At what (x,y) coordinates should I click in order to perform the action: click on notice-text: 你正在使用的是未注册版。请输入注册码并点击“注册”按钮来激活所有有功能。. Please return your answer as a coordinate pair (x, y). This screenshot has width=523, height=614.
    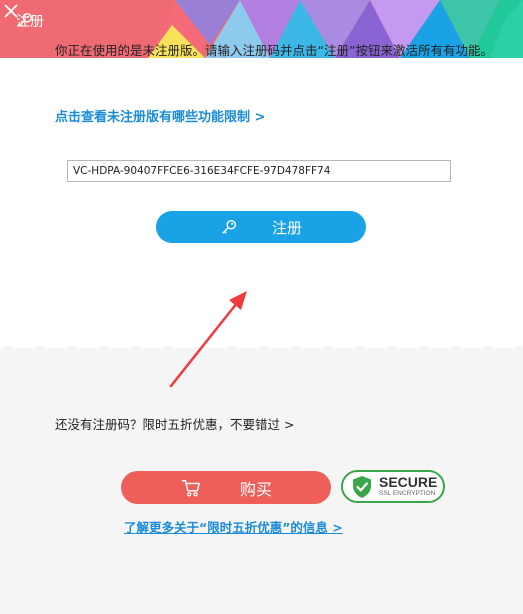
    Looking at the image, I should click on (274, 50).